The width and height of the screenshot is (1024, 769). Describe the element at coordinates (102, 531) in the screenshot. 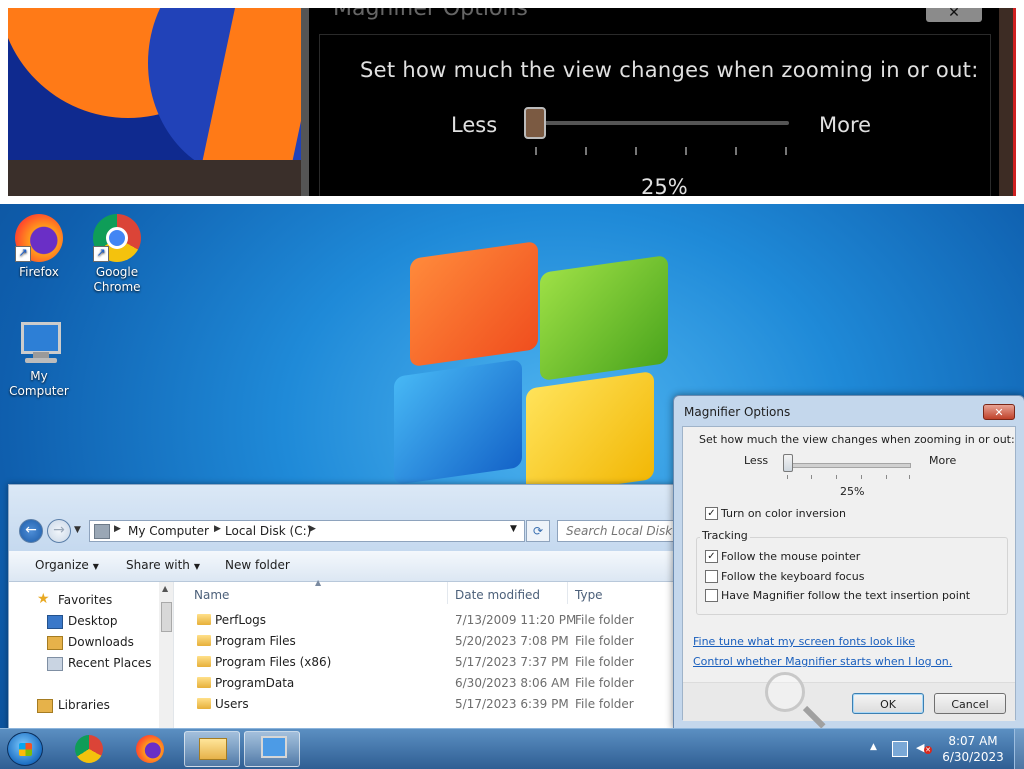

I see `computer-small-icon` at that location.